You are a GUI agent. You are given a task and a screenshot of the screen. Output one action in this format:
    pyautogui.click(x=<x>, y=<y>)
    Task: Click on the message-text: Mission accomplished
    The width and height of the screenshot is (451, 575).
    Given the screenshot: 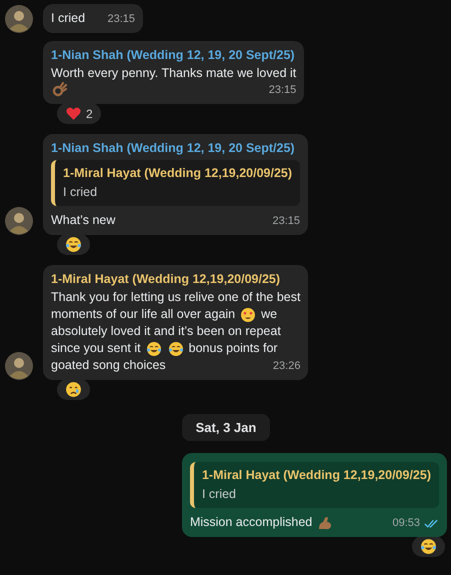 What is the action you would take?
    pyautogui.click(x=251, y=522)
    